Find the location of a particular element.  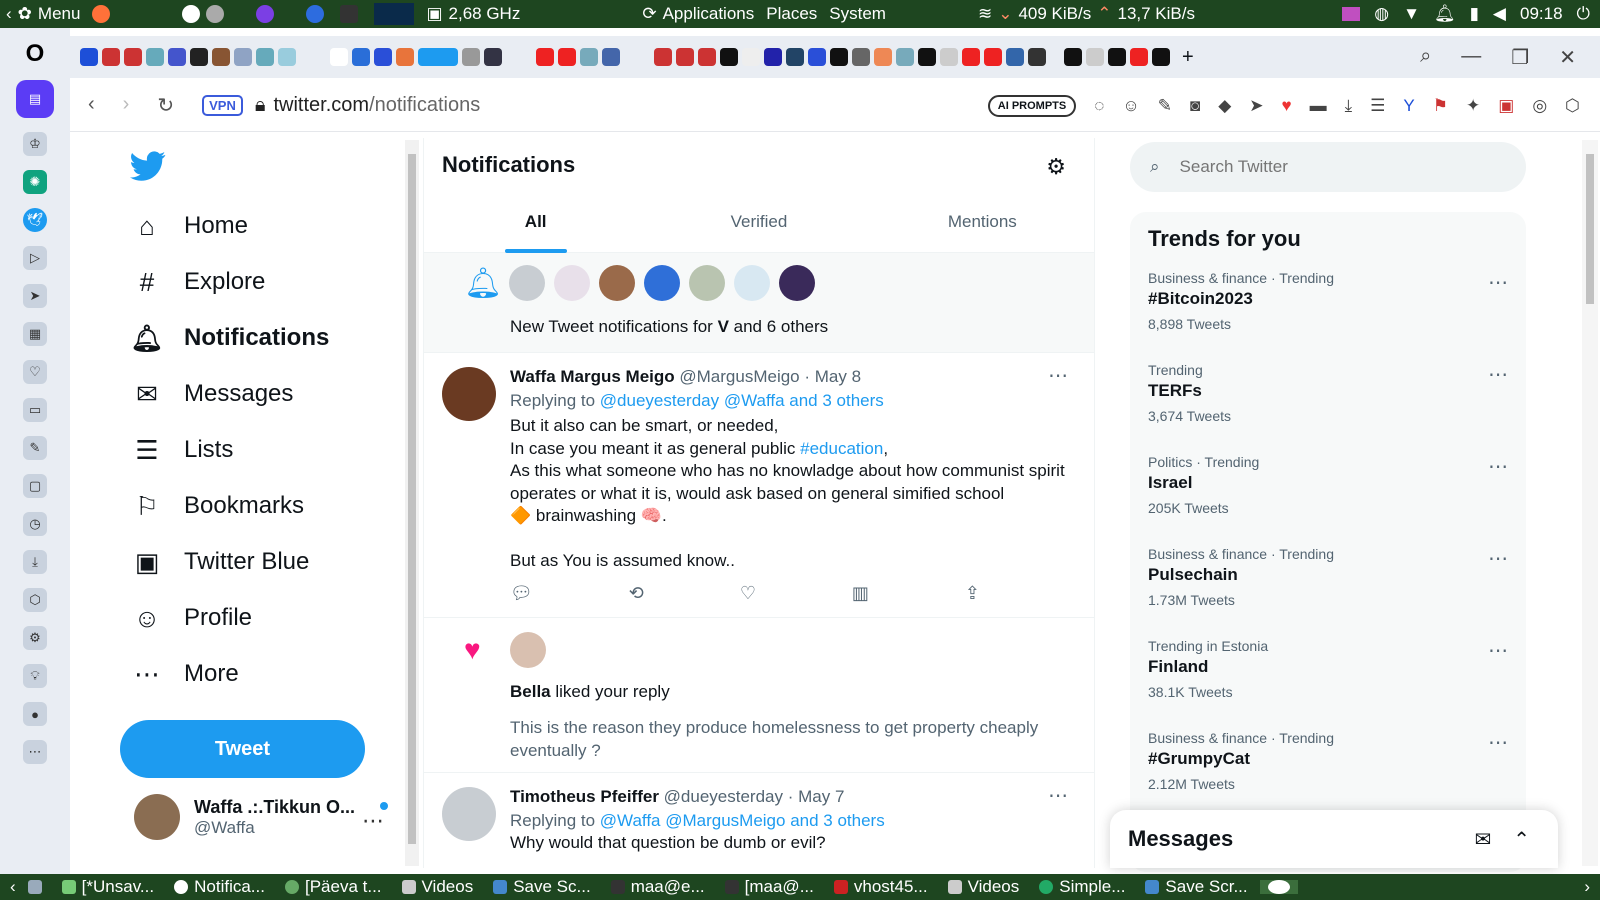

new-message-icon: ✉ is located at coordinates (1482, 839).